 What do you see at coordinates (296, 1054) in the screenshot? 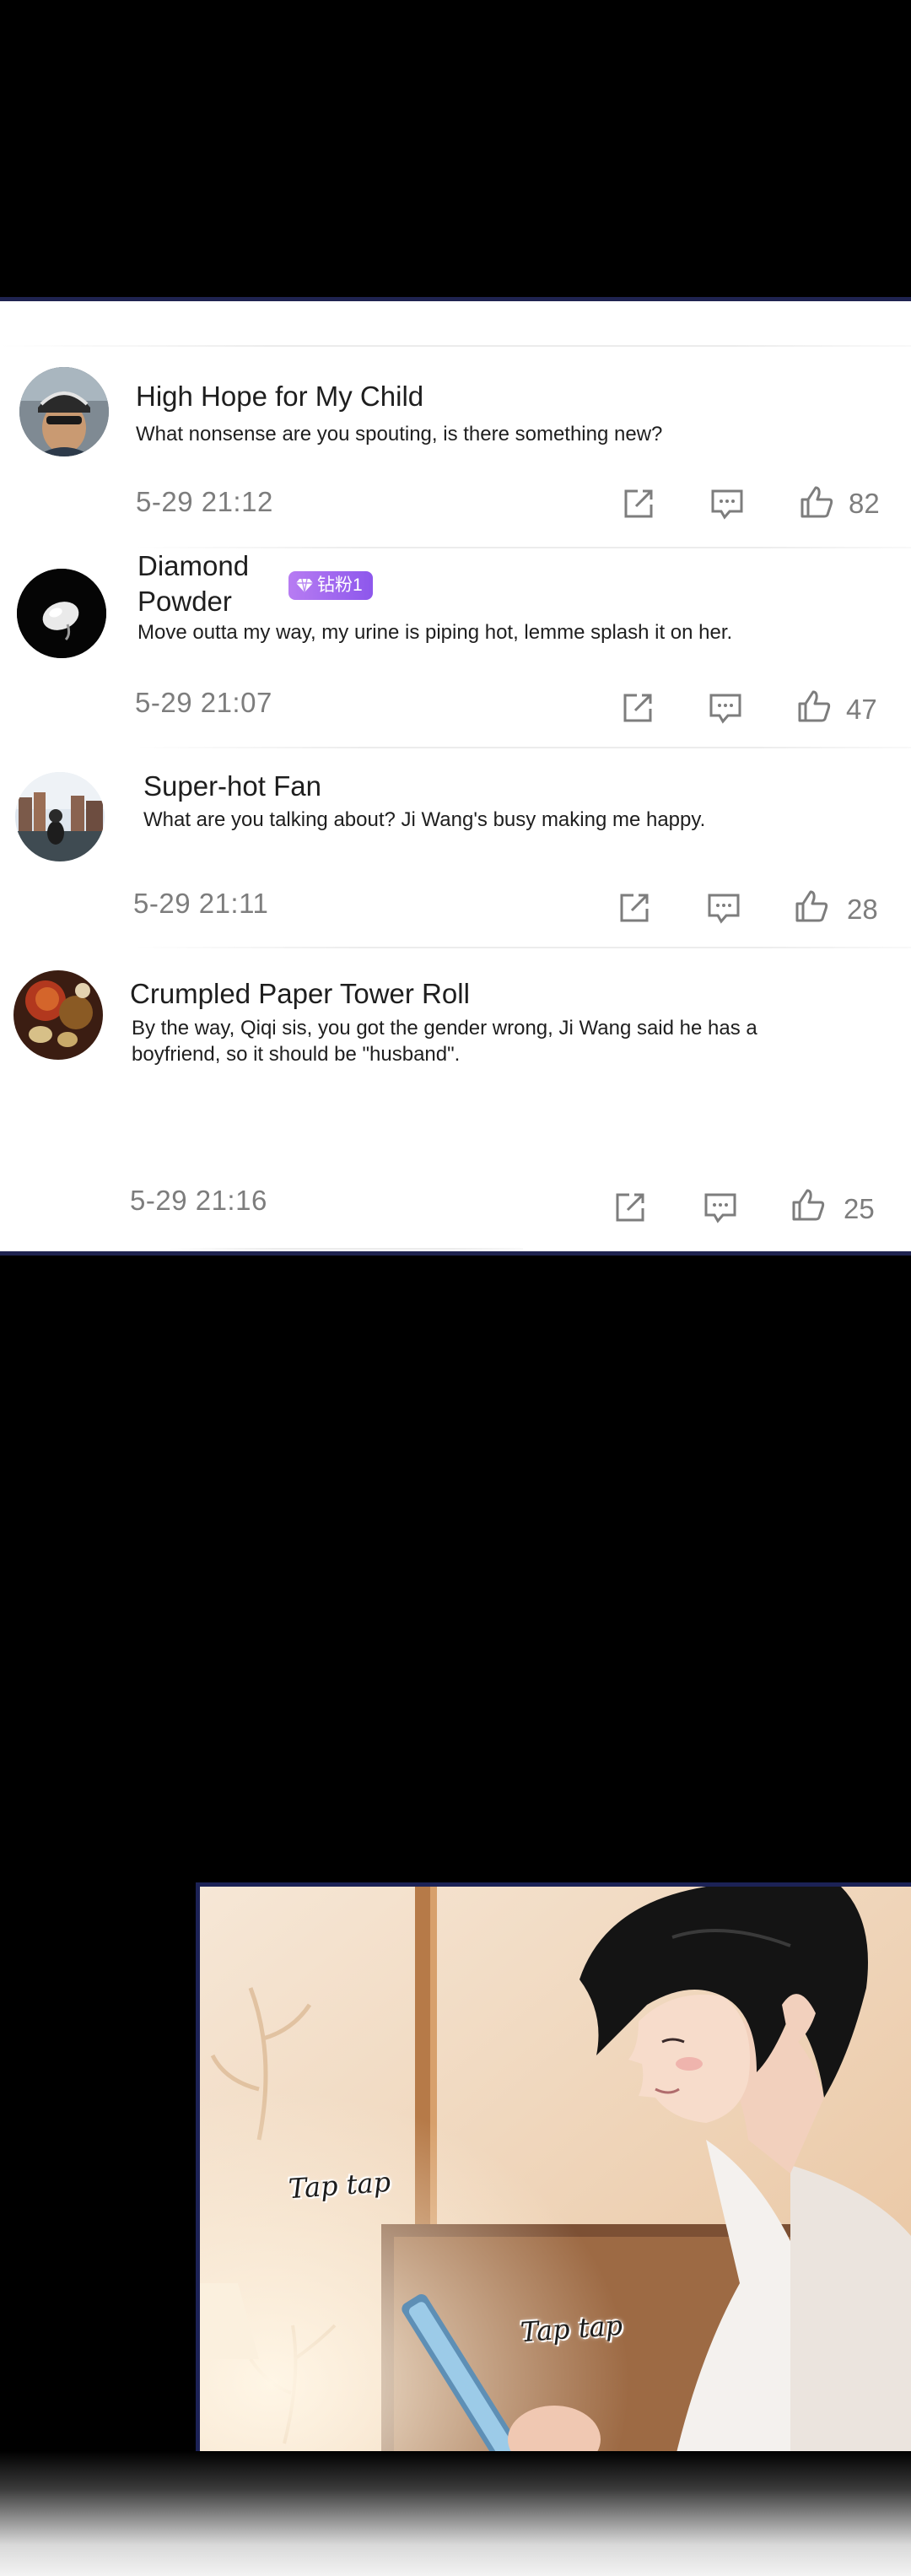
I see `comment-text-line: boyfriend, so it should be "husband".` at bounding box center [296, 1054].